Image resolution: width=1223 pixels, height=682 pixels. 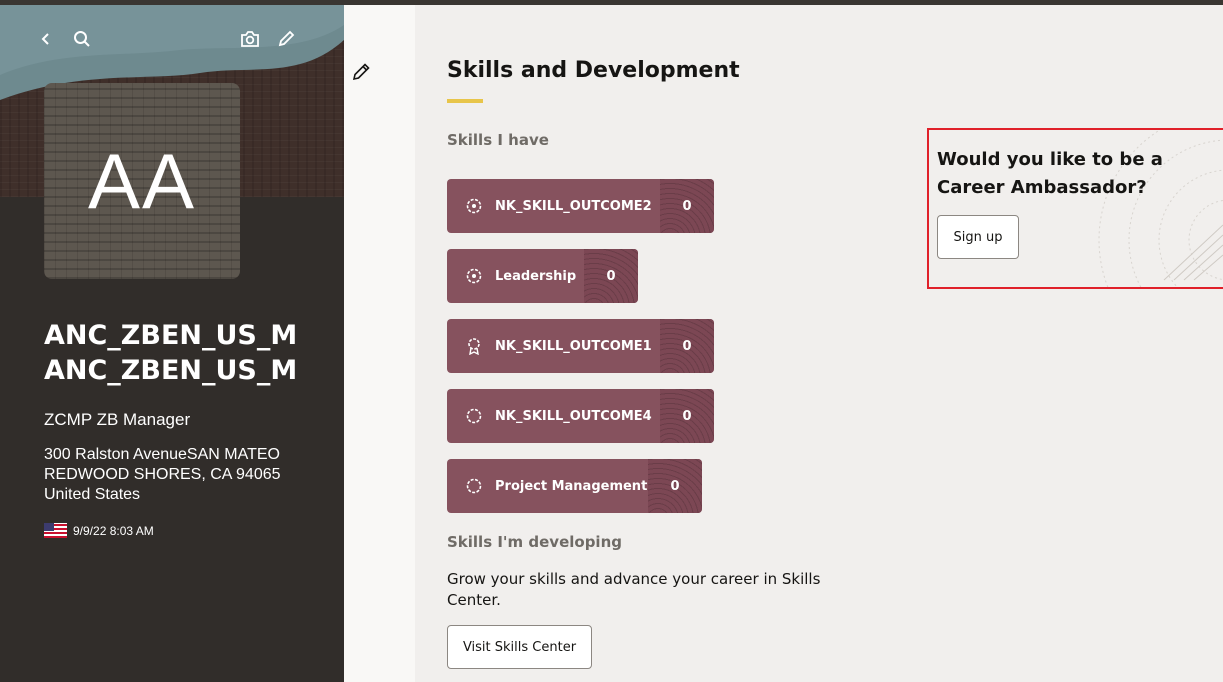 I want to click on content-gutter, so click(x=379, y=343).